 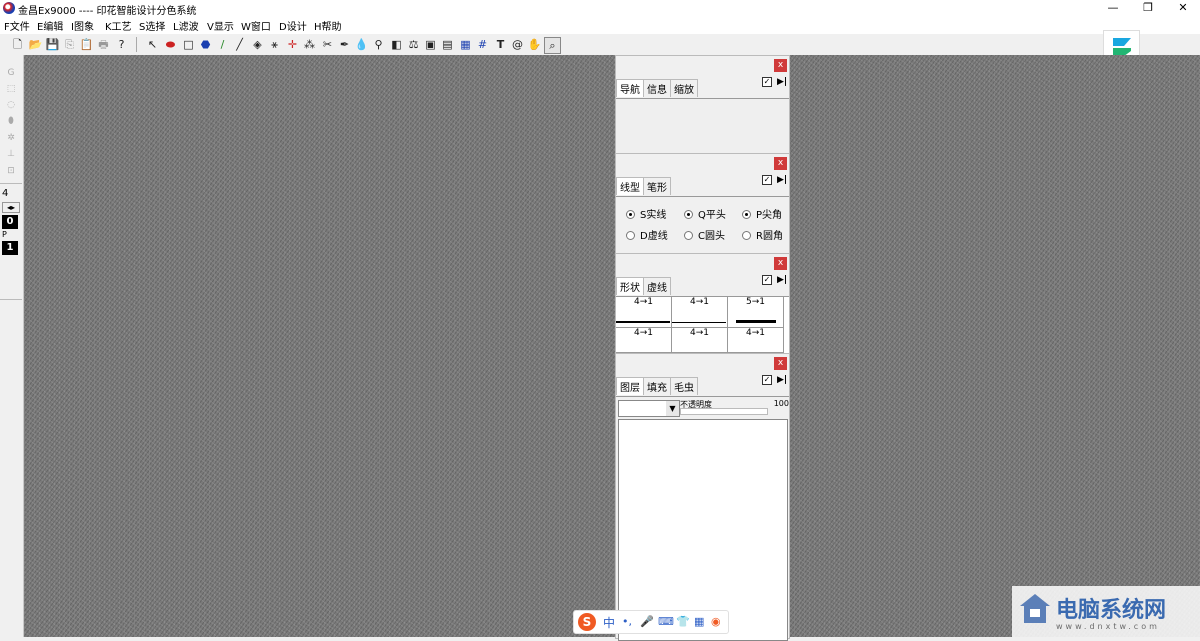 I want to click on text-icon: T, so click(x=500, y=44).